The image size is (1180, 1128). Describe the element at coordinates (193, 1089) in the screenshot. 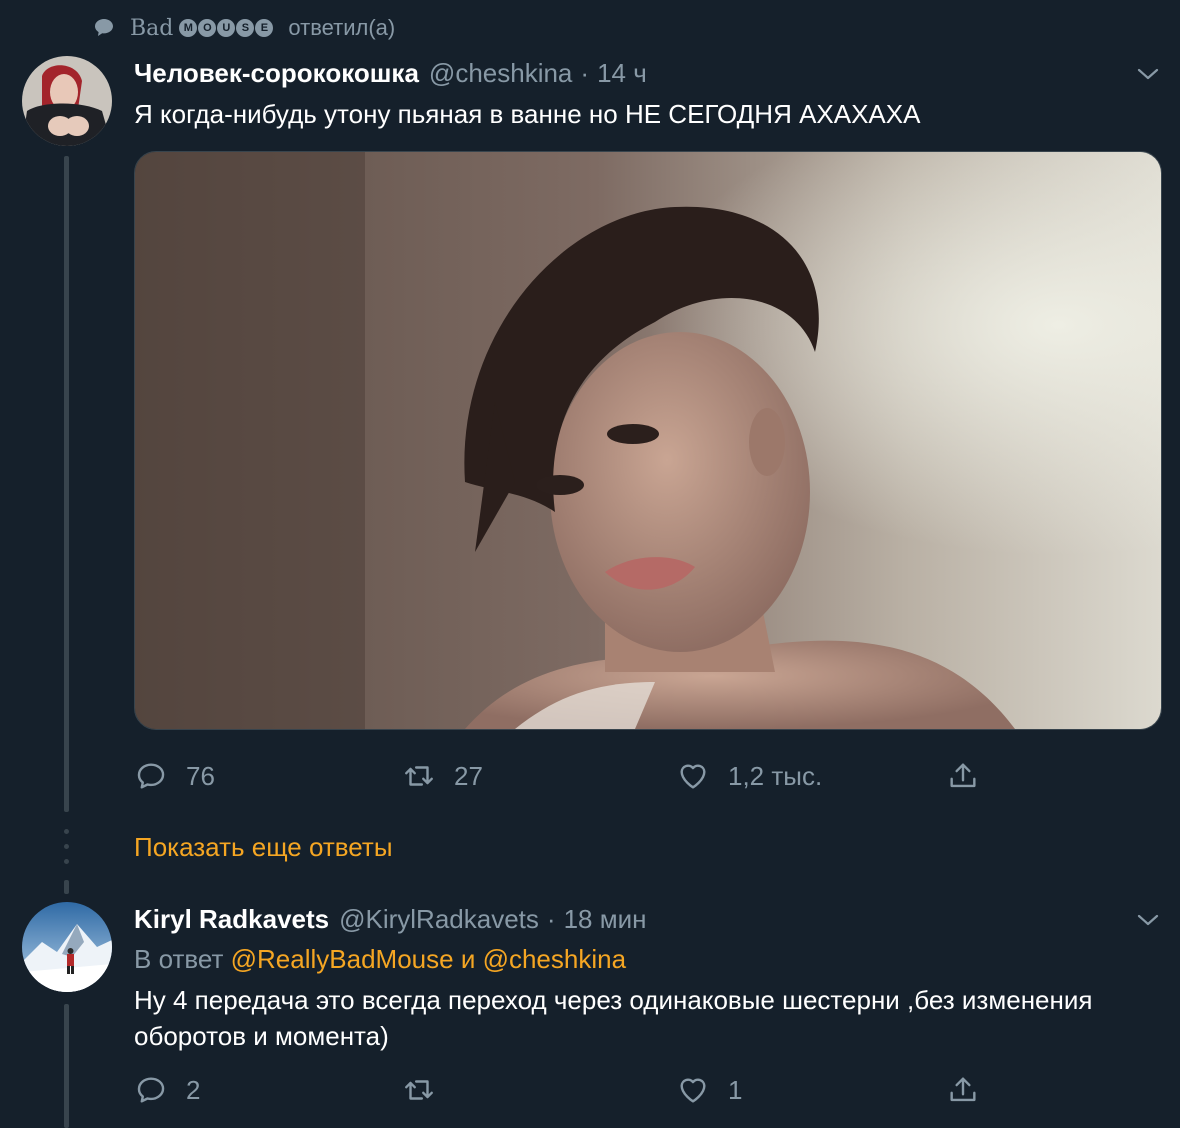

I see `reply-count: 2` at that location.